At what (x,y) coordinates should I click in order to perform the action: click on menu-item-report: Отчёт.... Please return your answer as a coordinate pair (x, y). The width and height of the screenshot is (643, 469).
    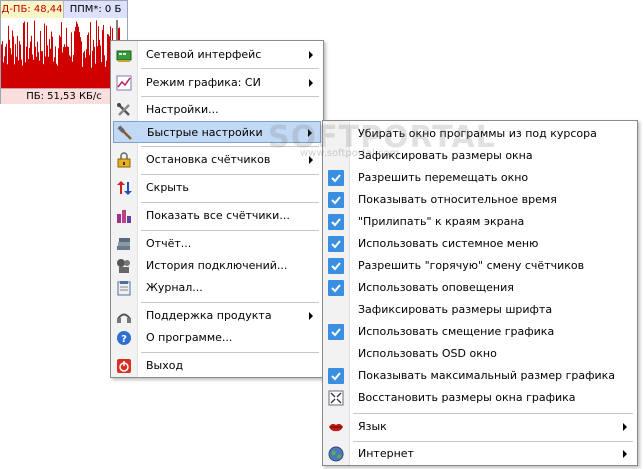
    Looking at the image, I should click on (217, 244).